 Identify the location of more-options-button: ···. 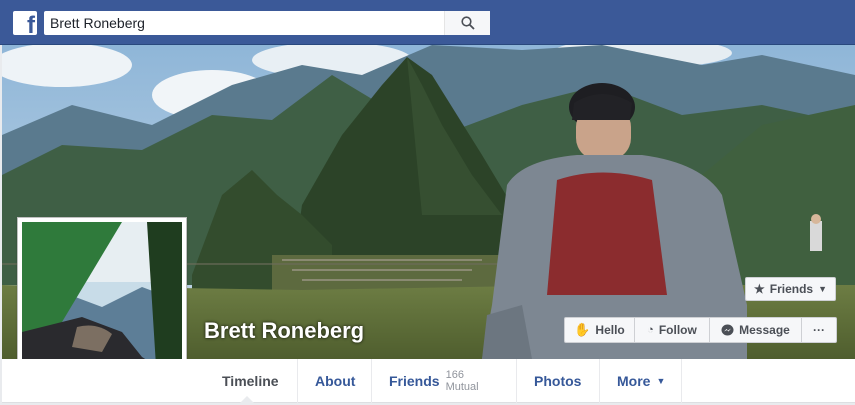
(819, 330).